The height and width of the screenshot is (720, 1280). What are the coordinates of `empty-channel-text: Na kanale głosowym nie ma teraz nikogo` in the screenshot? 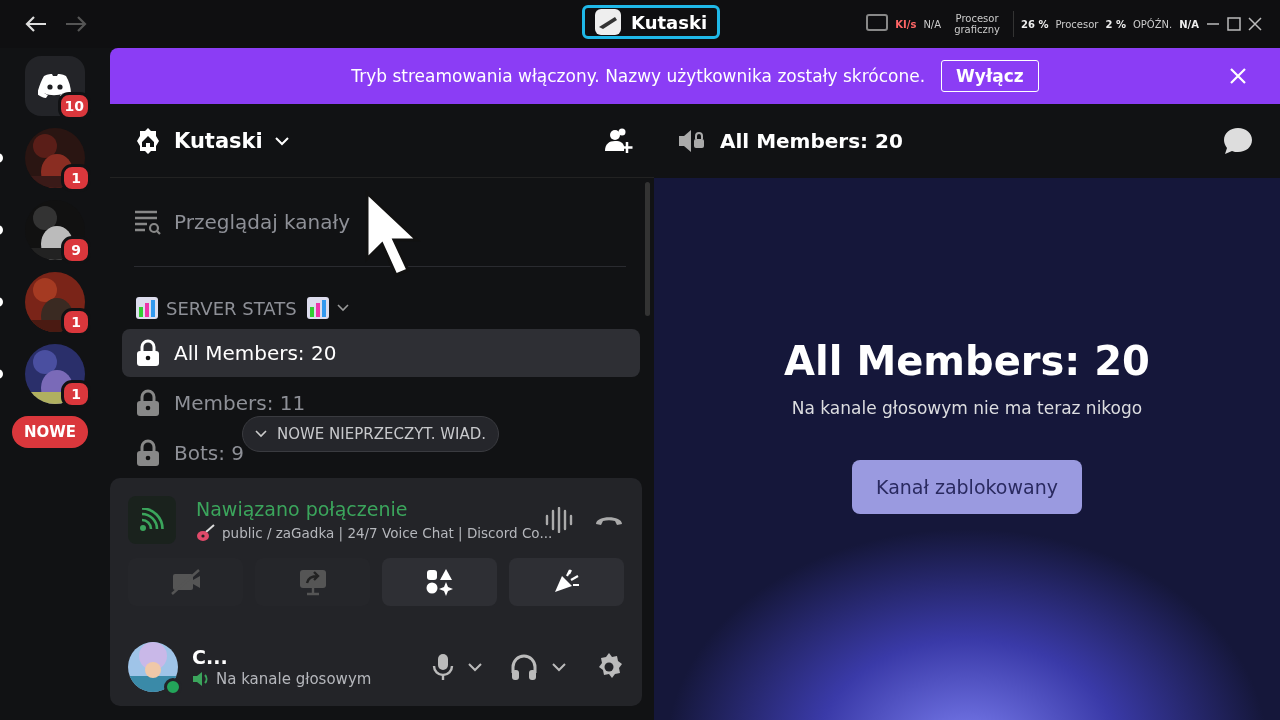 It's located at (967, 408).